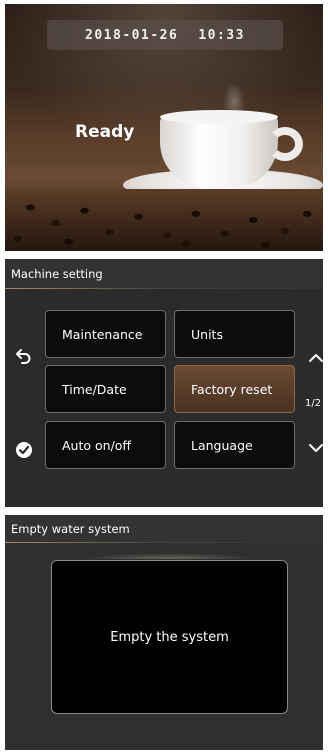 The width and height of the screenshot is (328, 754). I want to click on datetime-bar: 2018-01-26 10:33, so click(165, 35).